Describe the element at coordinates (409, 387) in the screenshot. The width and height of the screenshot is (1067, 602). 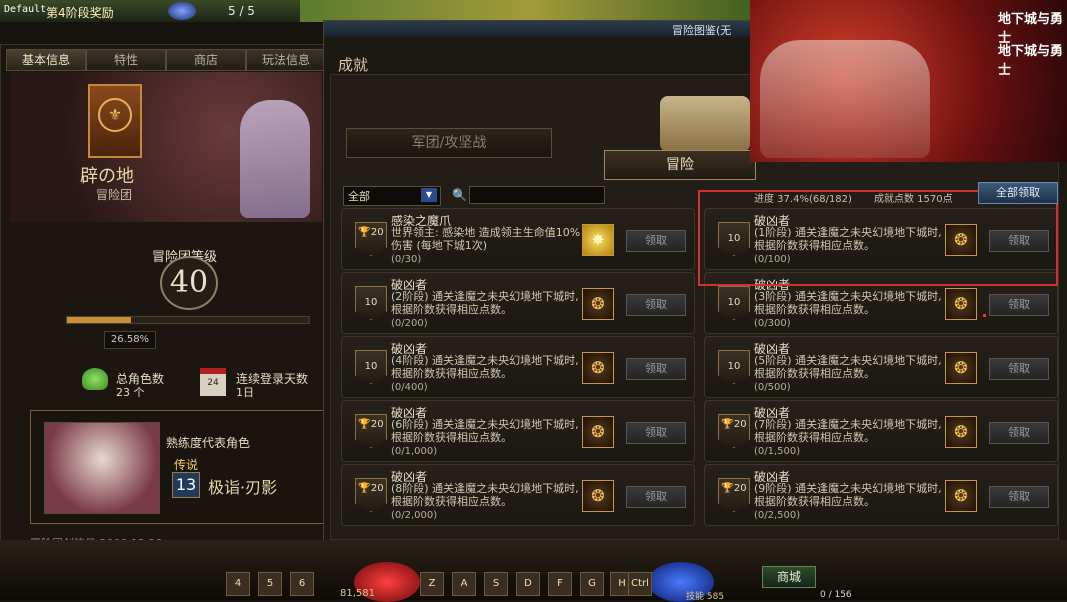
I see `achievement-progress: (0/400)` at that location.